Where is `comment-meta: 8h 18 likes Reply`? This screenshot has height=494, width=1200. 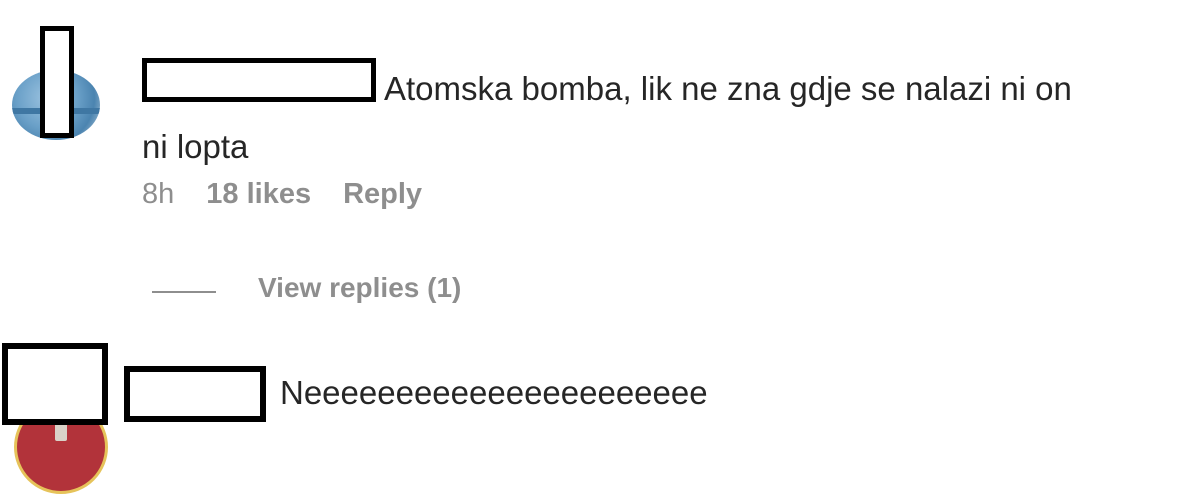
comment-meta: 8h 18 likes Reply is located at coordinates (282, 194).